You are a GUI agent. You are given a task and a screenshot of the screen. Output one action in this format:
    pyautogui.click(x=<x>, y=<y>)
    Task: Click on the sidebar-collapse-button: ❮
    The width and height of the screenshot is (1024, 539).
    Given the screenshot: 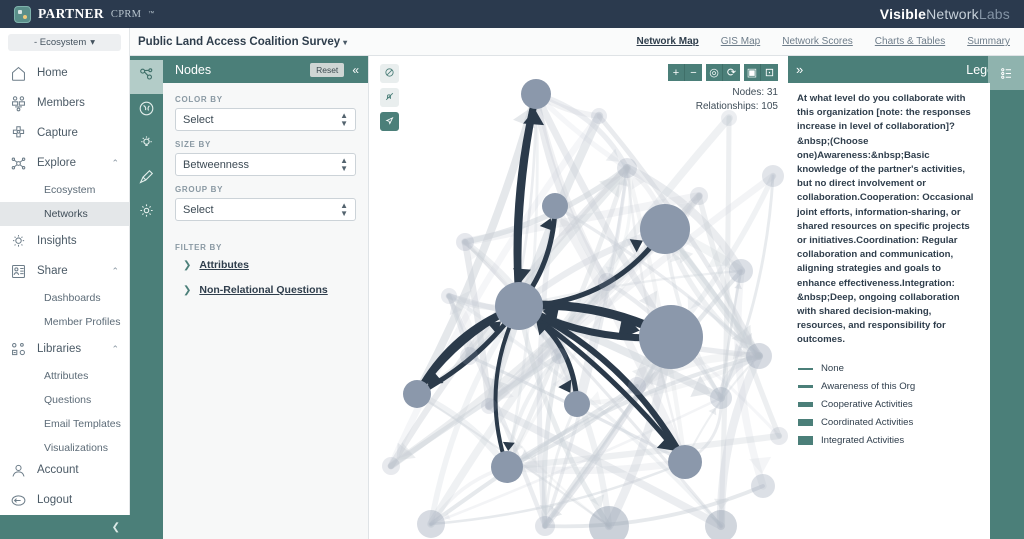 What is the action you would take?
    pyautogui.click(x=65, y=527)
    